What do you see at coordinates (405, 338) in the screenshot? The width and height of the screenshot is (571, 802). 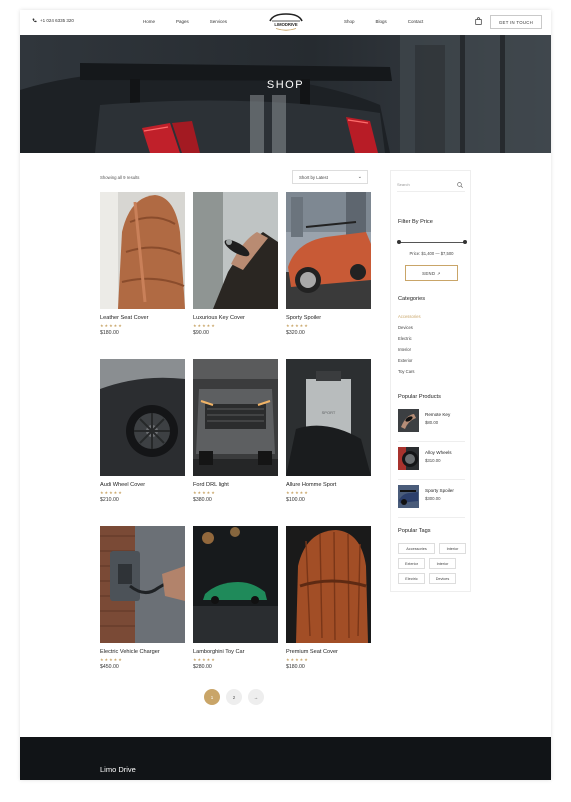 I see `category-electric: Electric` at bounding box center [405, 338].